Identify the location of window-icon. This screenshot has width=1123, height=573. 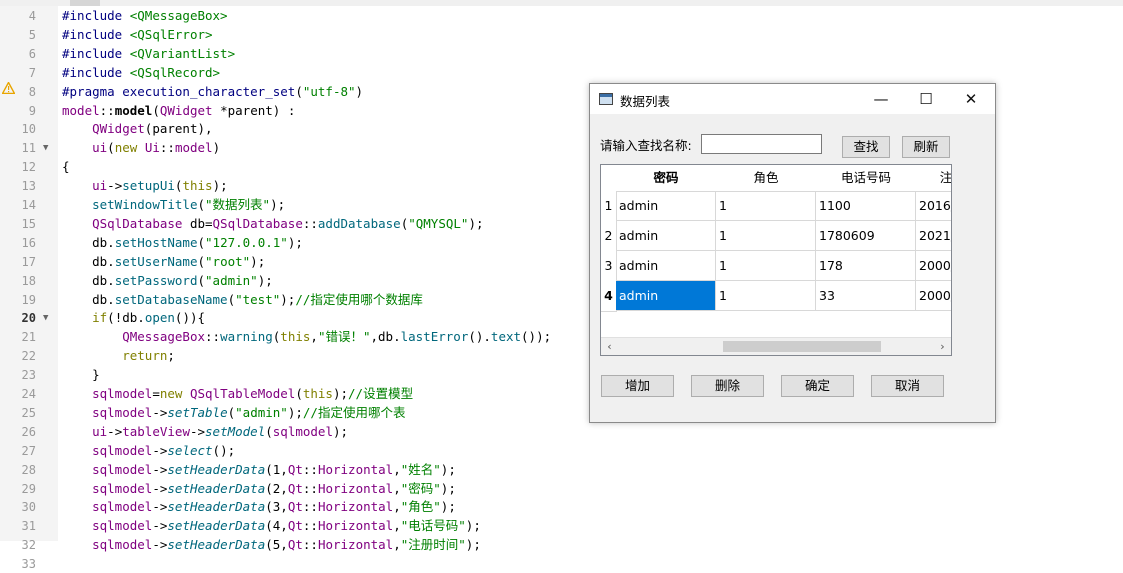
(606, 99).